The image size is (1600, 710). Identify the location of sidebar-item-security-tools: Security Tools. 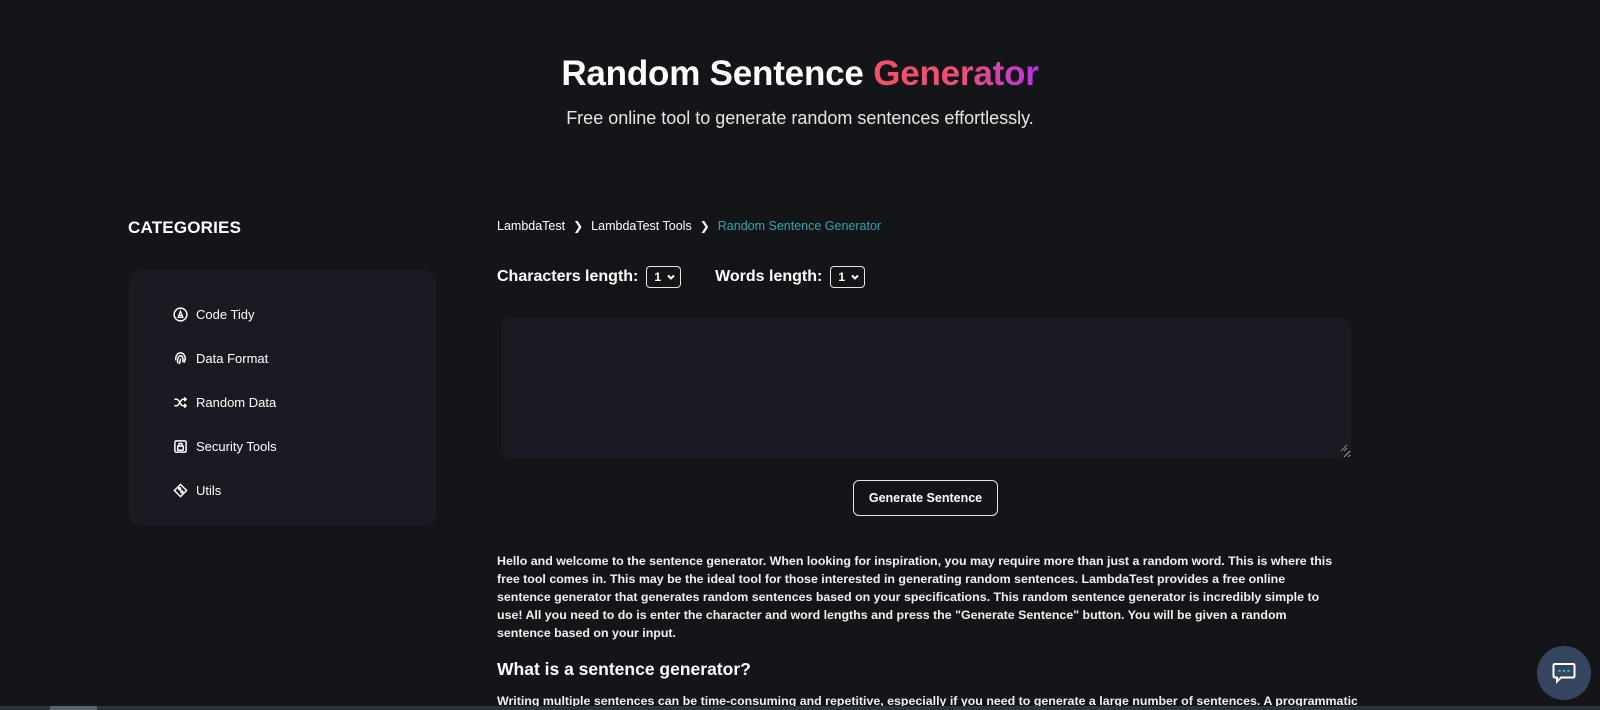
(282, 446).